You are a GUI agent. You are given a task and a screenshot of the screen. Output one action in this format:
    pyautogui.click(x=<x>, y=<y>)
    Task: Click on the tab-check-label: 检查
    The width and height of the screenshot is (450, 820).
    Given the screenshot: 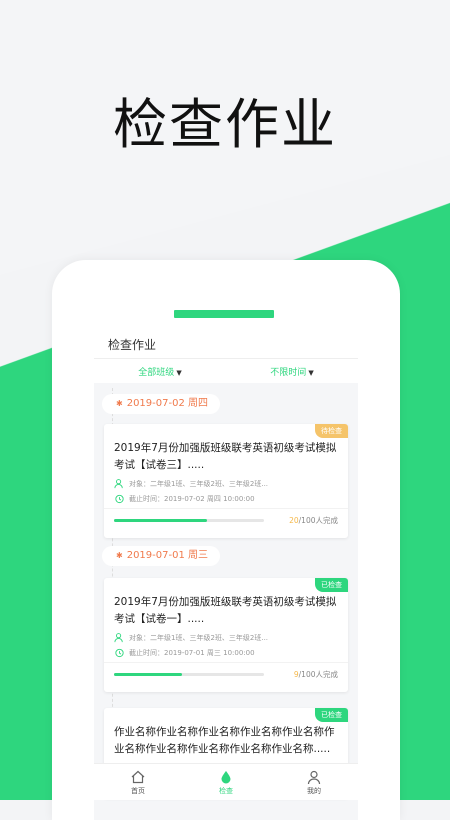 What is the action you would take?
    pyautogui.click(x=226, y=790)
    